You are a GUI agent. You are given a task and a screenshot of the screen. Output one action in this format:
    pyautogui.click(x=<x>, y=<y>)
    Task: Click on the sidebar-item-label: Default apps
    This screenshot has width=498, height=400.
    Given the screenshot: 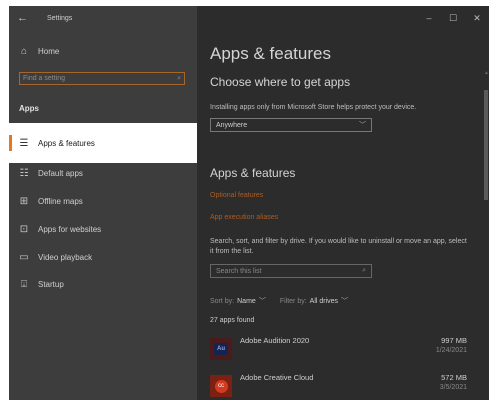 What is the action you would take?
    pyautogui.click(x=60, y=173)
    